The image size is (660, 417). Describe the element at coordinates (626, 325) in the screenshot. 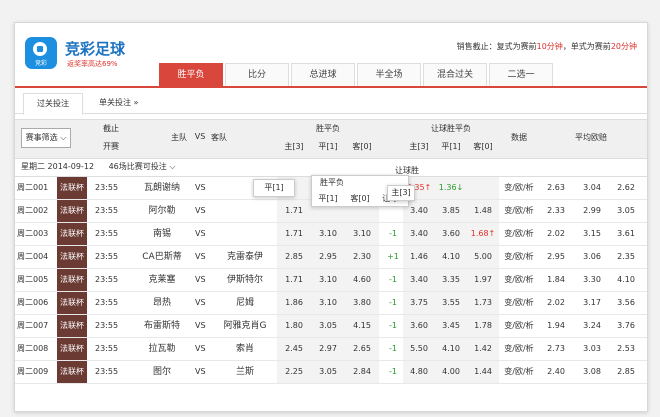

I see `avg-odds-away: 3.76` at that location.